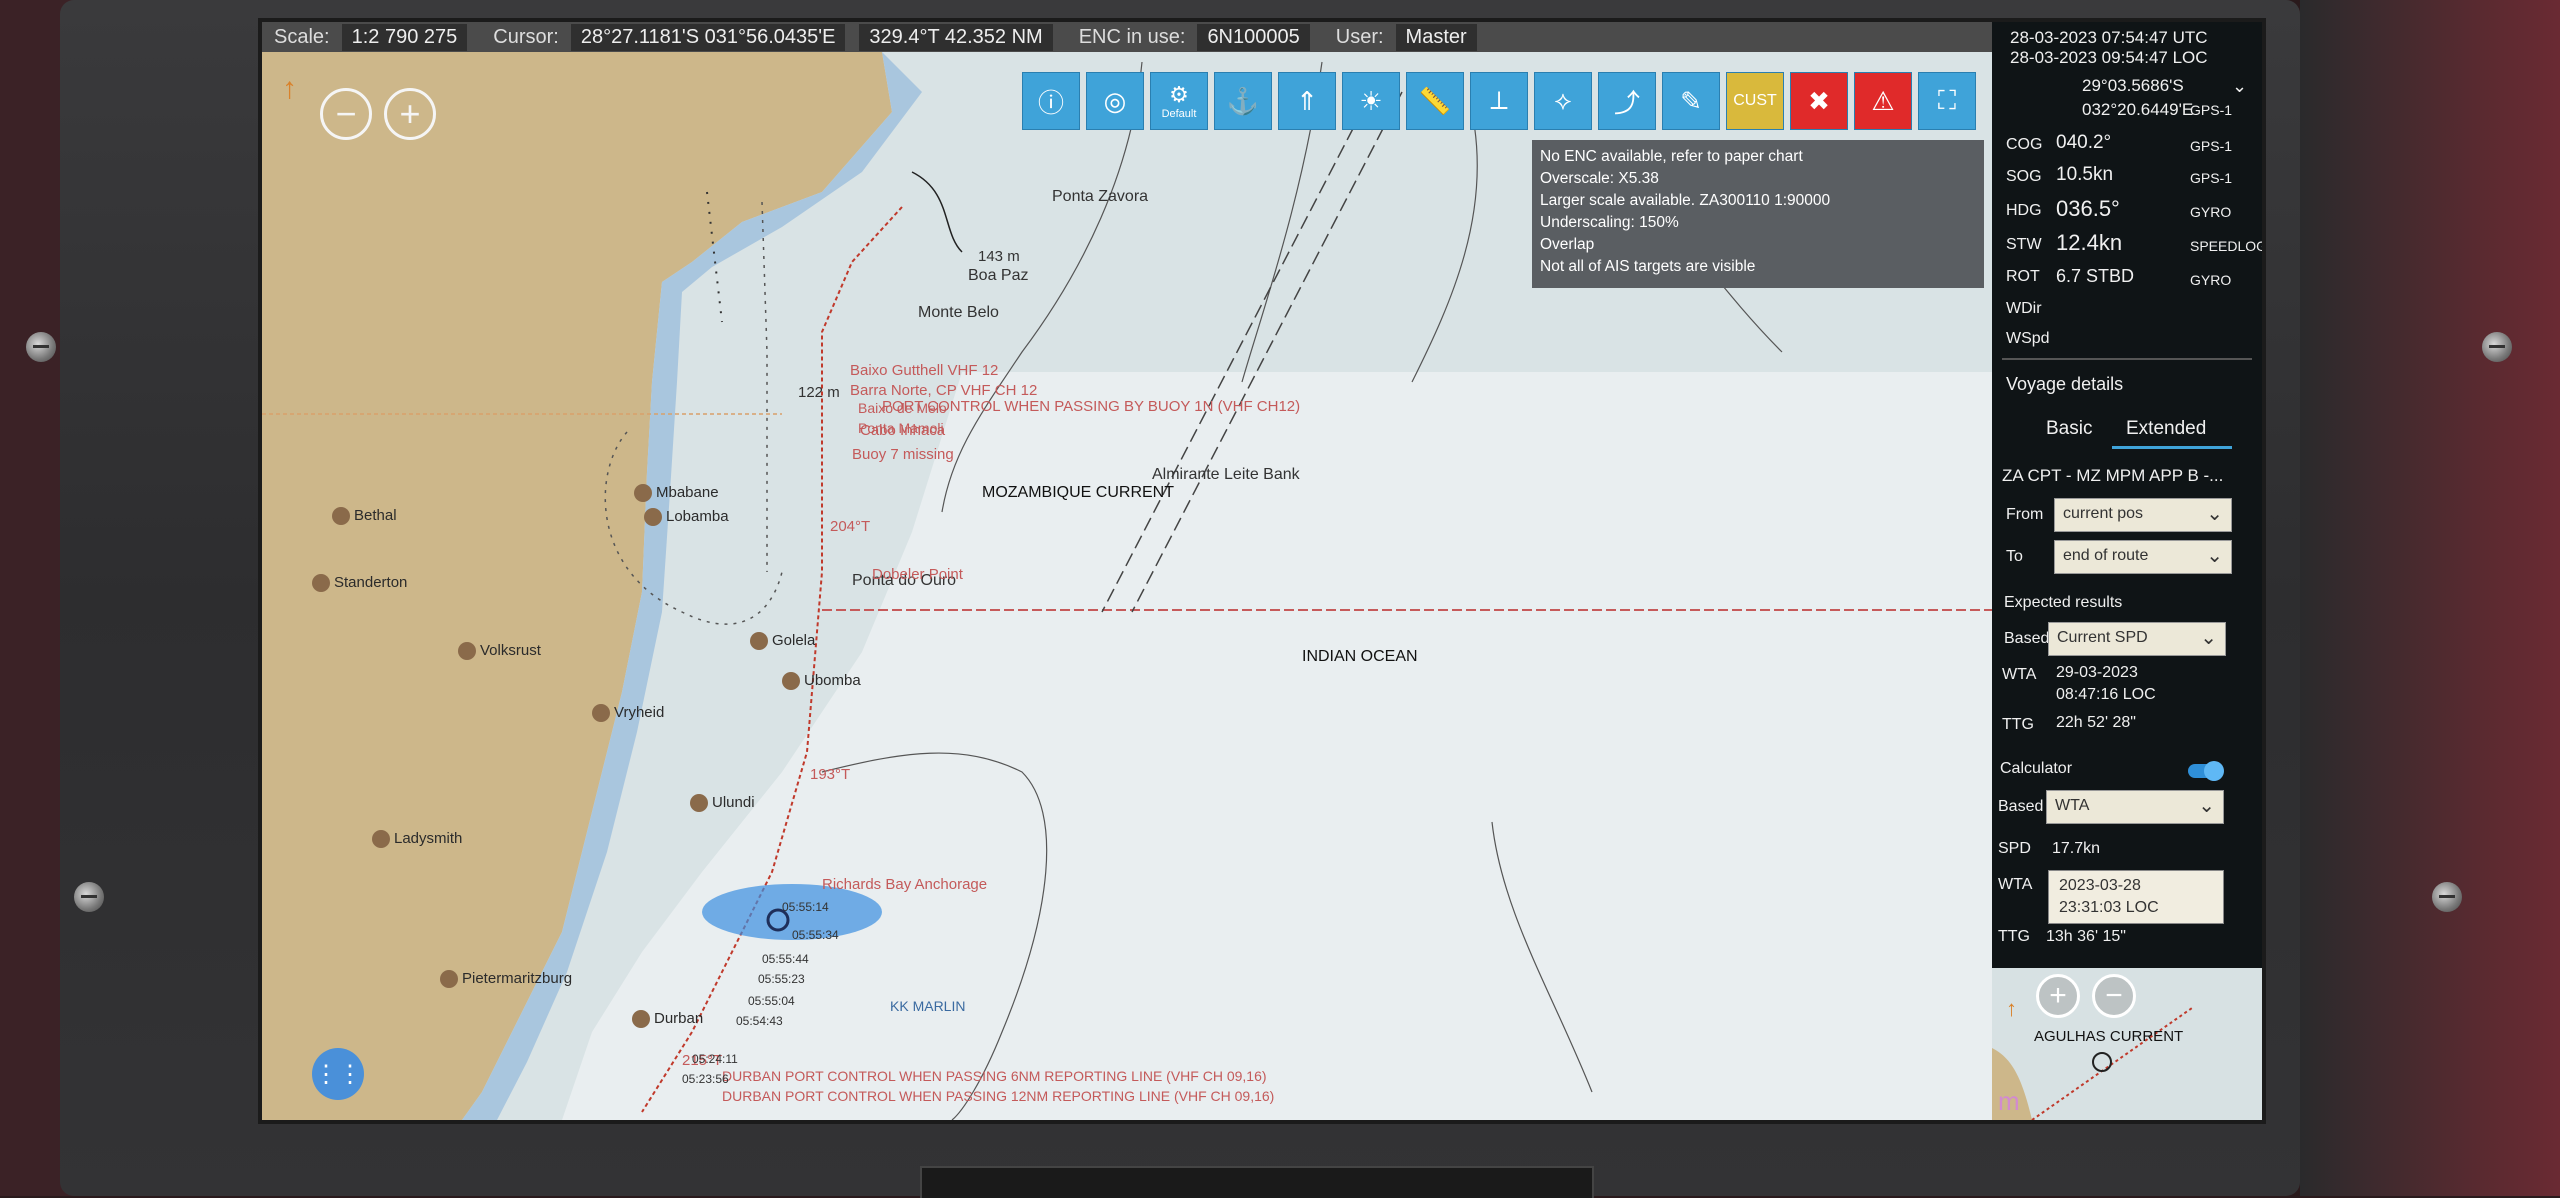 Image resolution: width=2560 pixels, height=1198 pixels. Describe the element at coordinates (794, 640) in the screenshot. I see `town-label: Golela` at that location.